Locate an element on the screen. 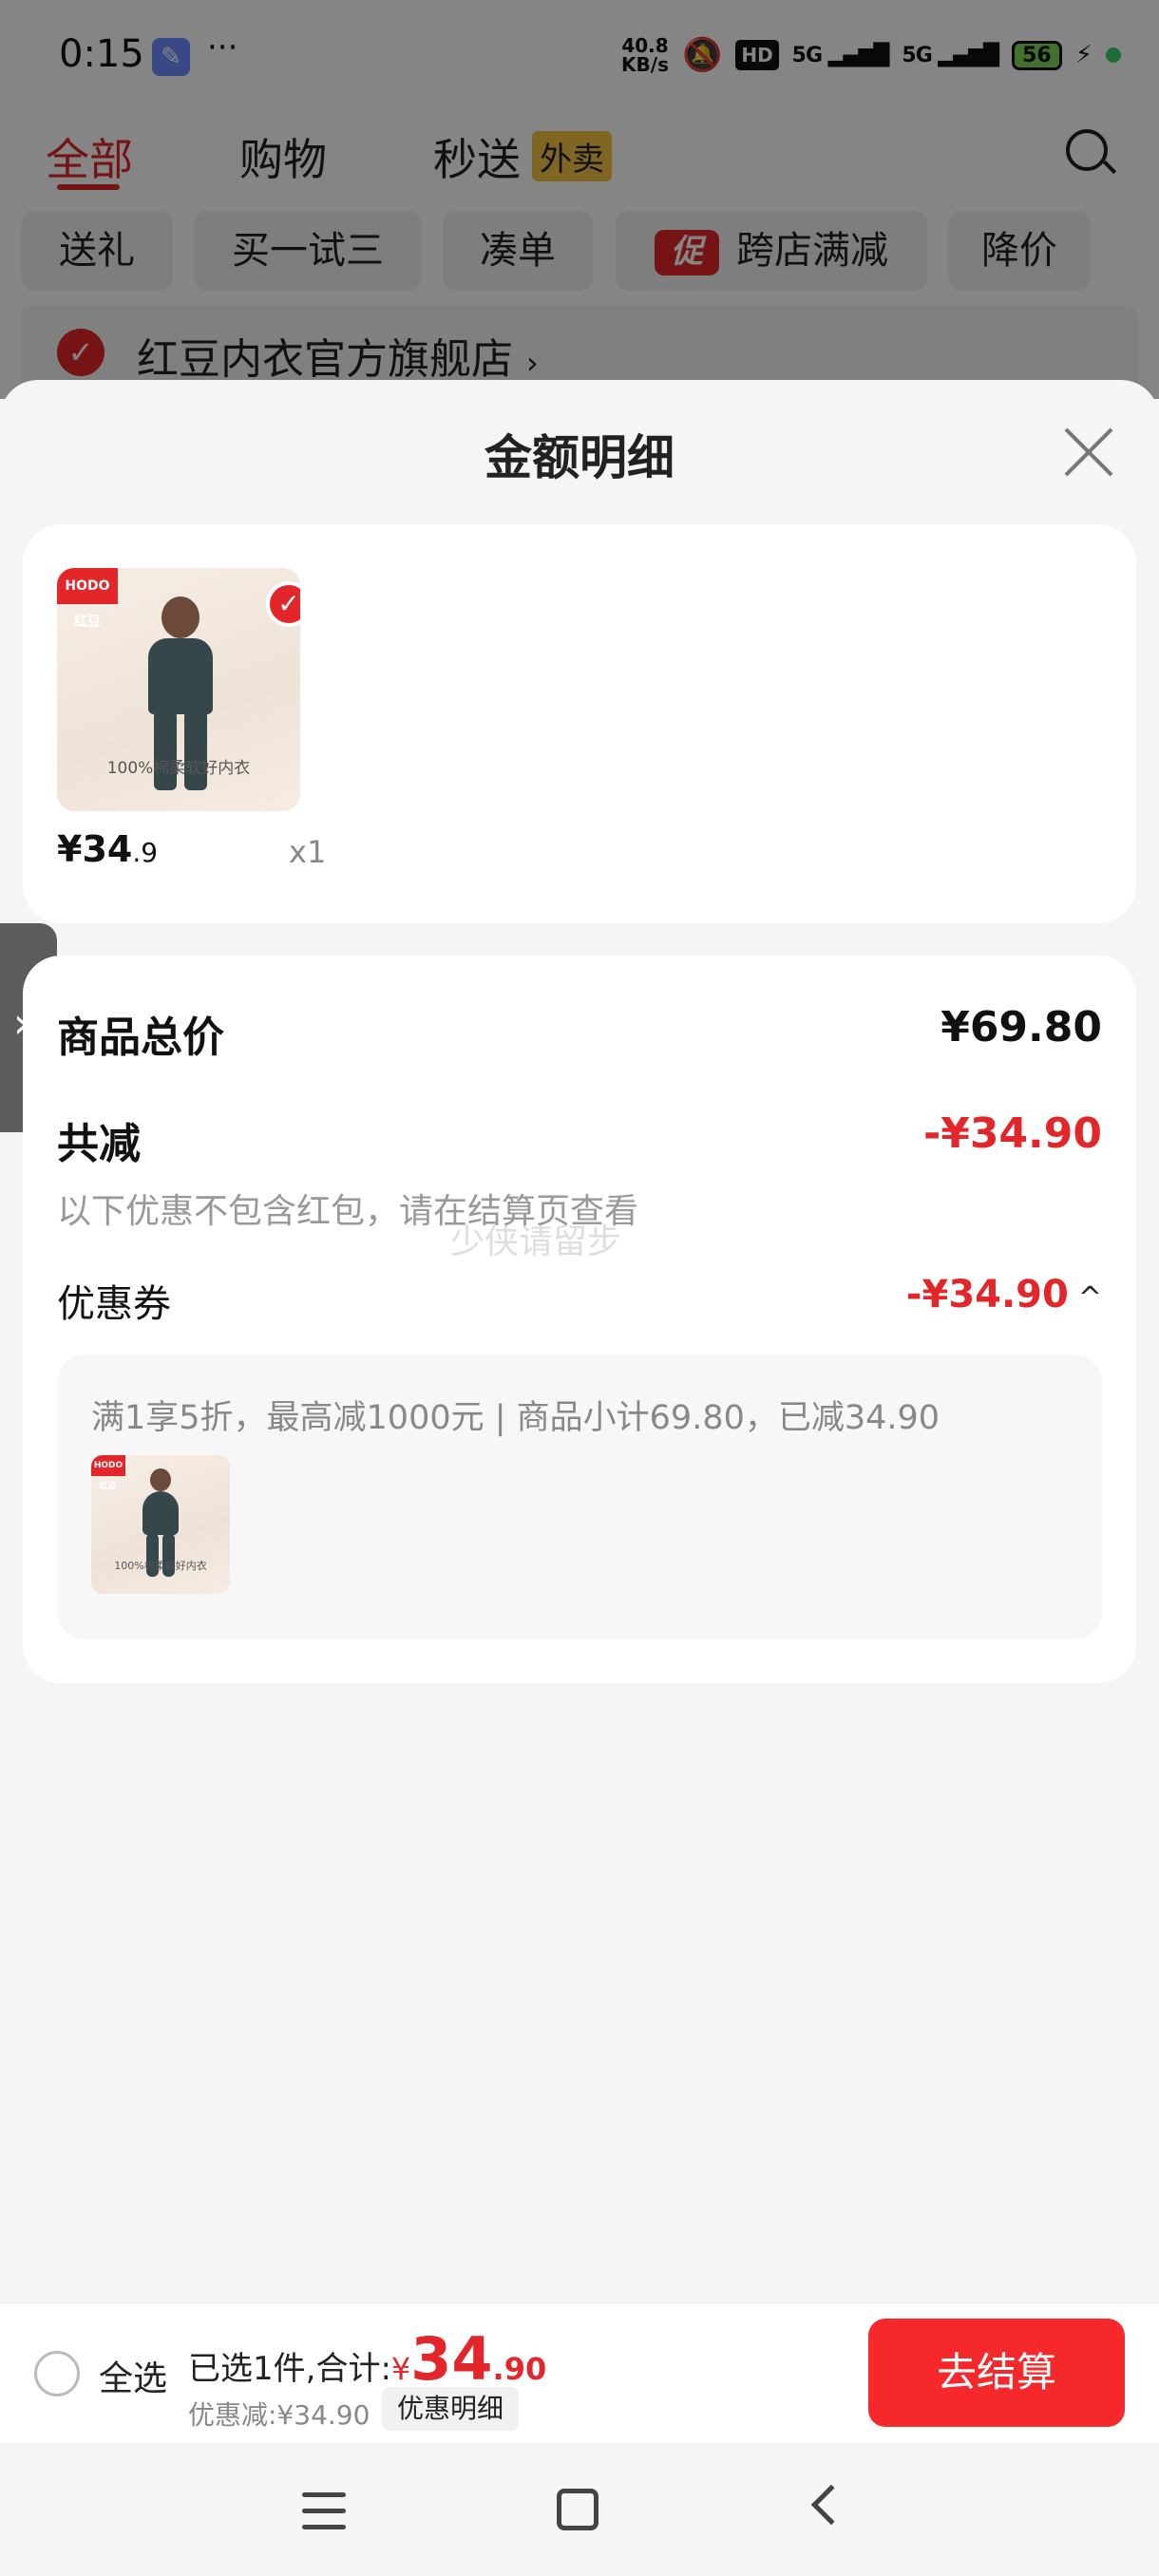 The image size is (1159, 2576). selected-check-icon: ✓ is located at coordinates (283, 604).